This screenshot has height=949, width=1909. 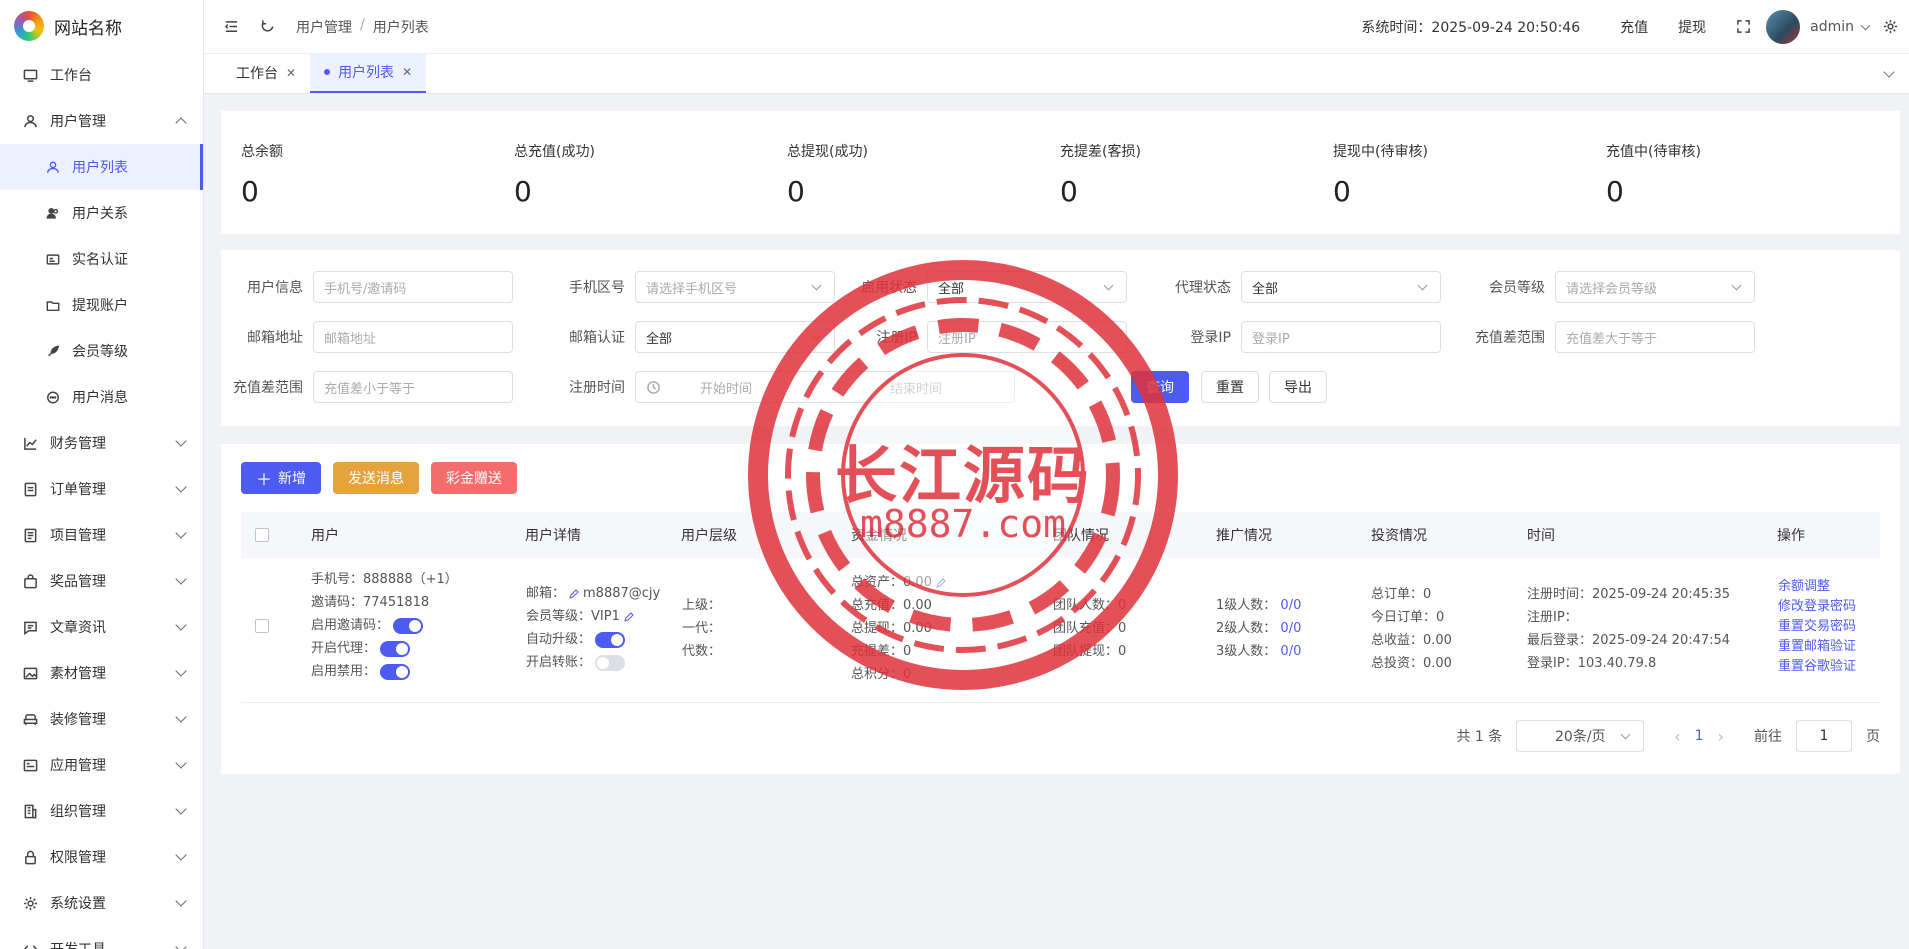 I want to click on agent-status-select: 全部, so click(x=1341, y=287).